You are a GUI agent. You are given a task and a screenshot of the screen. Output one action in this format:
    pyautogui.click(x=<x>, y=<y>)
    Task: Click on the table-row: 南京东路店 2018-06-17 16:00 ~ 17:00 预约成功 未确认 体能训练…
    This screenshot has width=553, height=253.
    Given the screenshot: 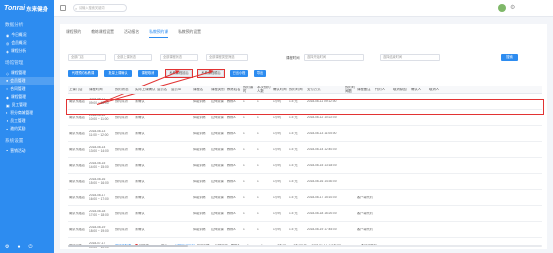 What is the action you would take?
    pyautogui.click(x=305, y=198)
    